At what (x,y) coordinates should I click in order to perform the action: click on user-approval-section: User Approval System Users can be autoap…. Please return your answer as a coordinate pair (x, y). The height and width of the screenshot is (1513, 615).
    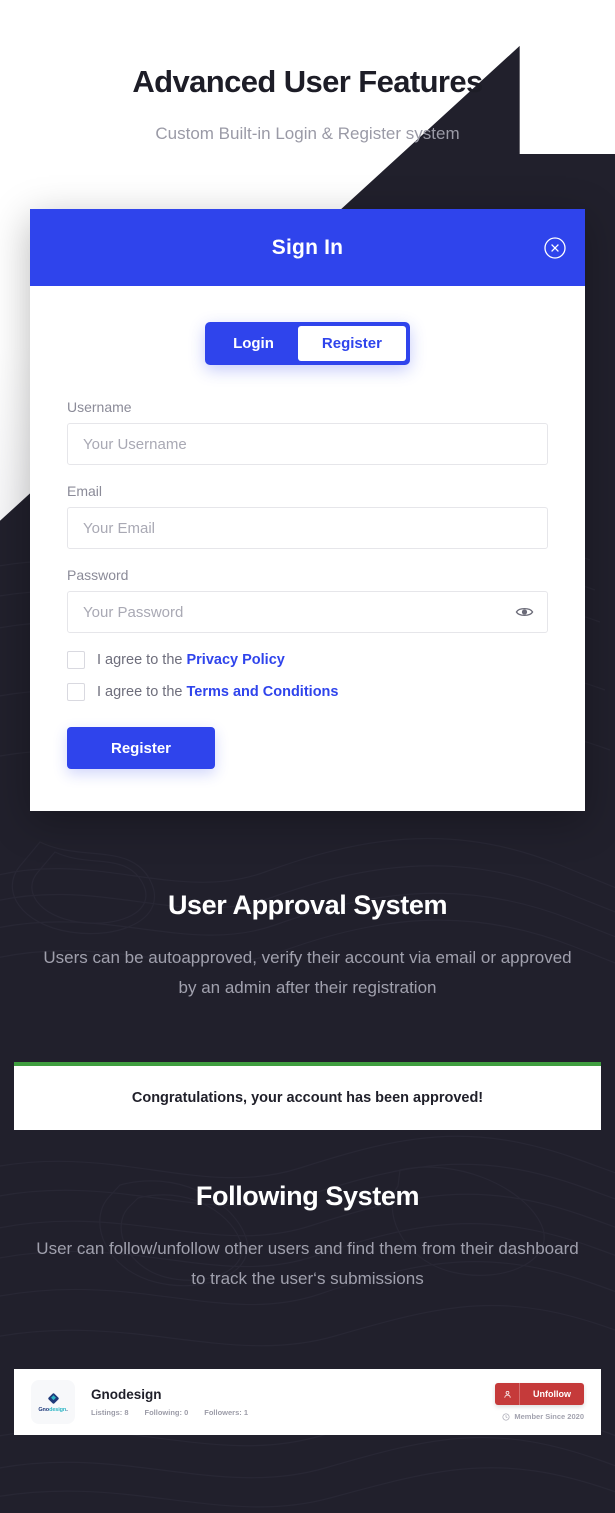
    Looking at the image, I should click on (307, 946).